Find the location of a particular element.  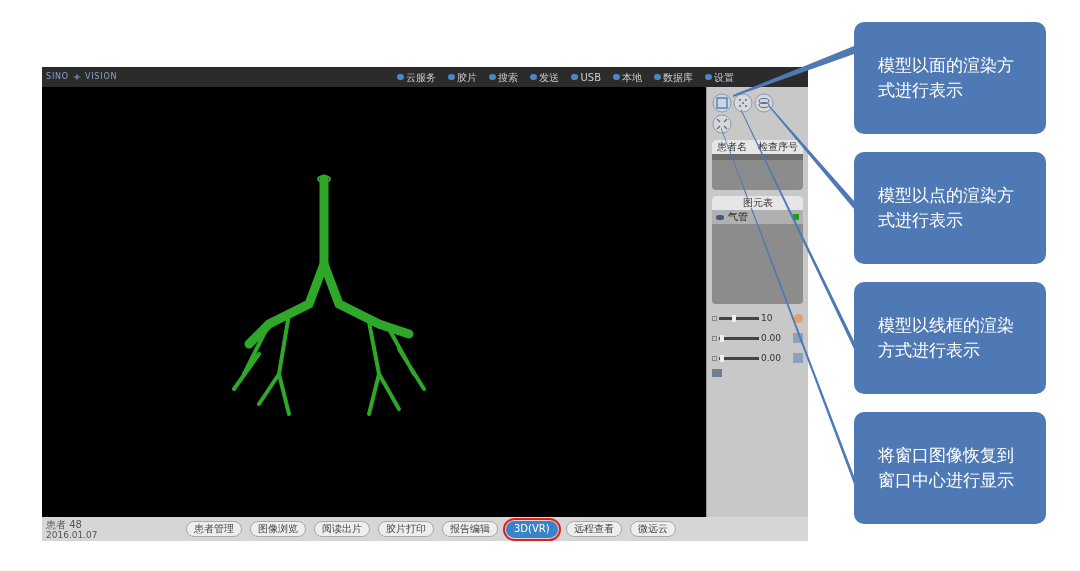

model-row: 气管 is located at coordinates (757, 217).